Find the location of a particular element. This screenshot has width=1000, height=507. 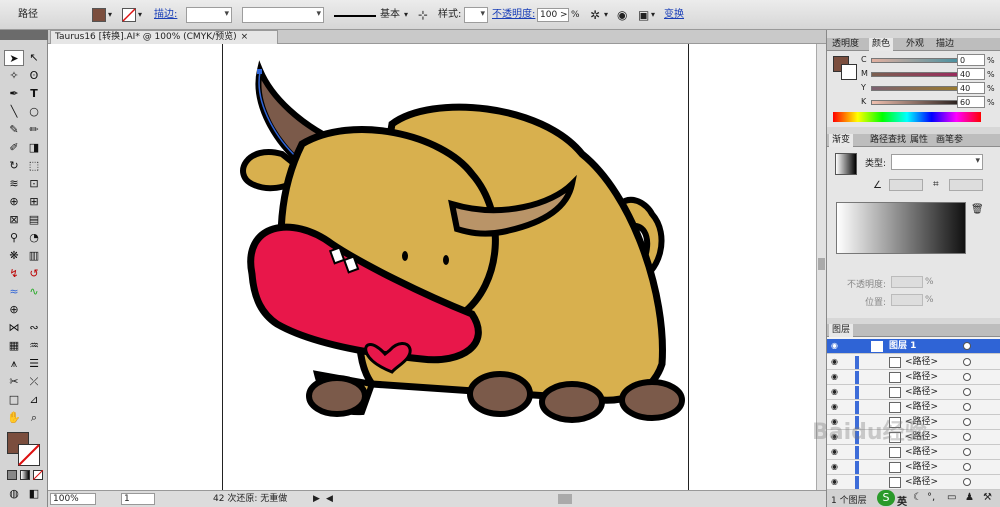

transform-link: 变换 is located at coordinates (674, 15).